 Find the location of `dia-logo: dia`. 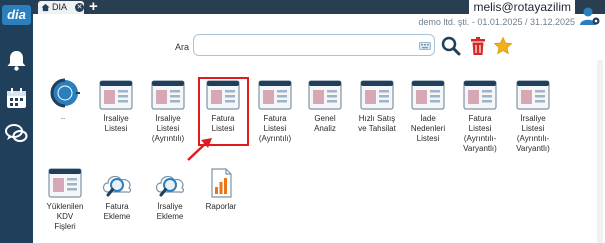

dia-logo: dia is located at coordinates (16, 15).